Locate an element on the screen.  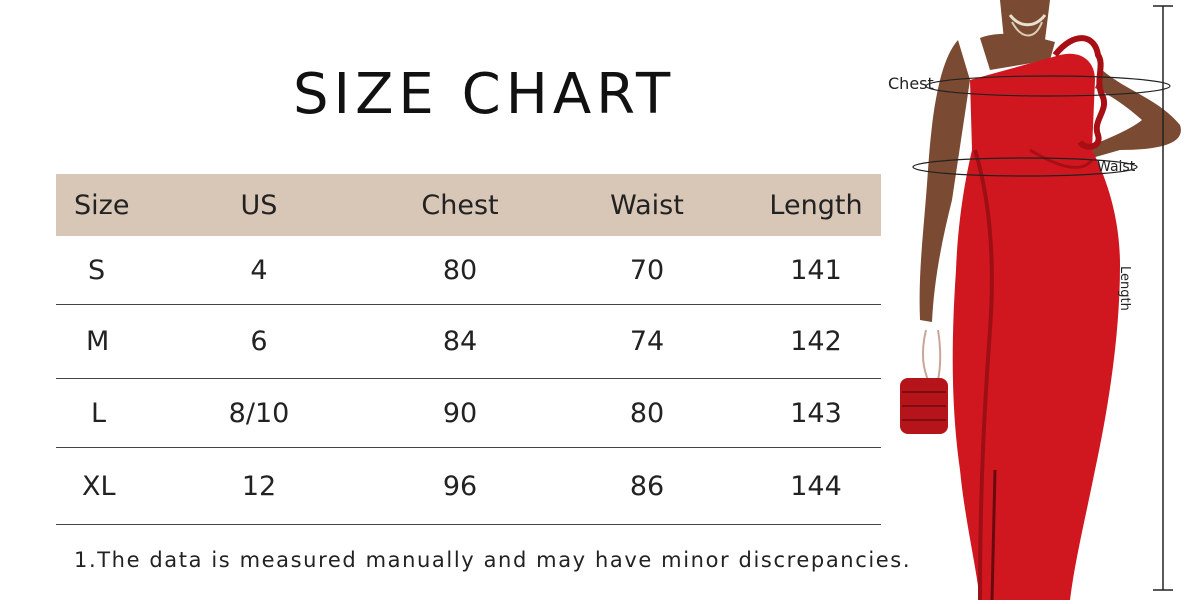
column-header-length: Length is located at coordinates (816, 205).